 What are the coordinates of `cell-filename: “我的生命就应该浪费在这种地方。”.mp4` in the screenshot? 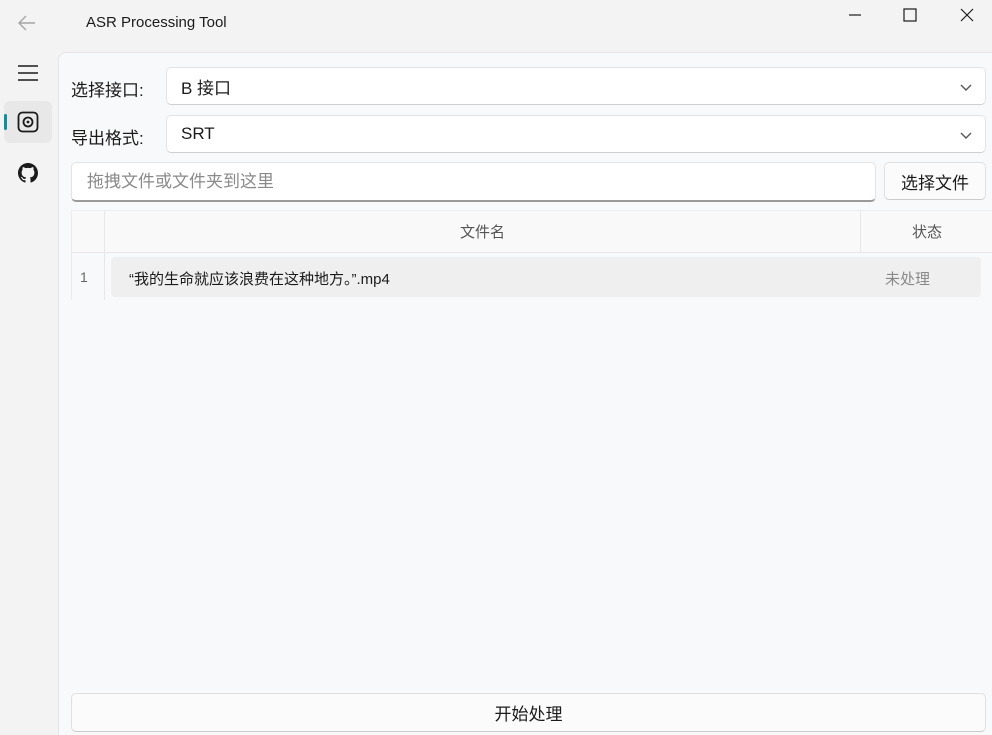 It's located at (259, 279).